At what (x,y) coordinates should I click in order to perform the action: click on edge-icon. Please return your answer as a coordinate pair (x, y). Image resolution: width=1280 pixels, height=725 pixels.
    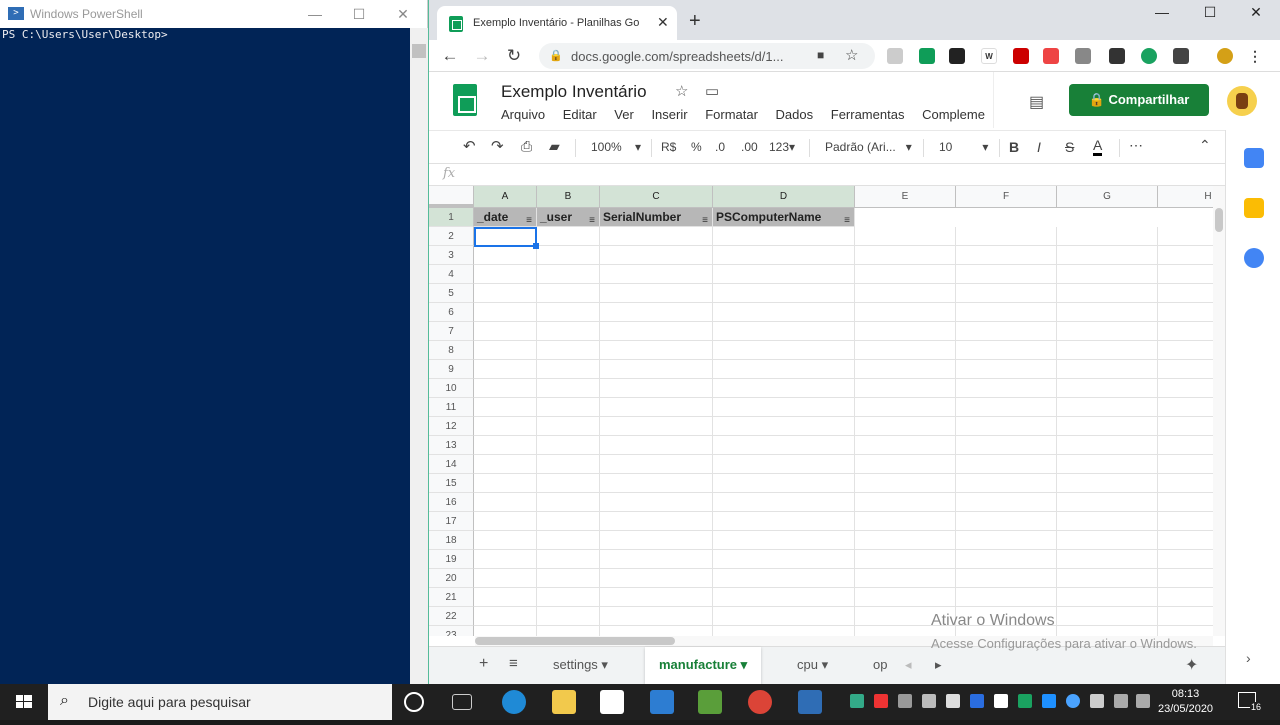
    Looking at the image, I should click on (514, 702).